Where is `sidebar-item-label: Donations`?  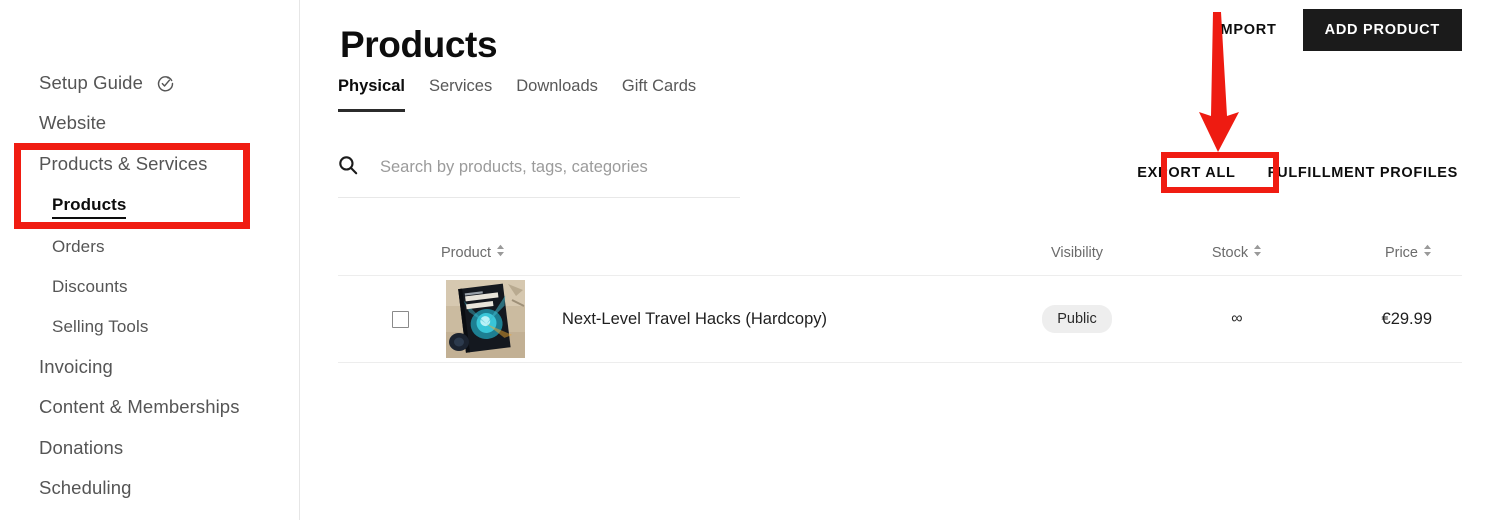
sidebar-item-label: Donations is located at coordinates (81, 447).